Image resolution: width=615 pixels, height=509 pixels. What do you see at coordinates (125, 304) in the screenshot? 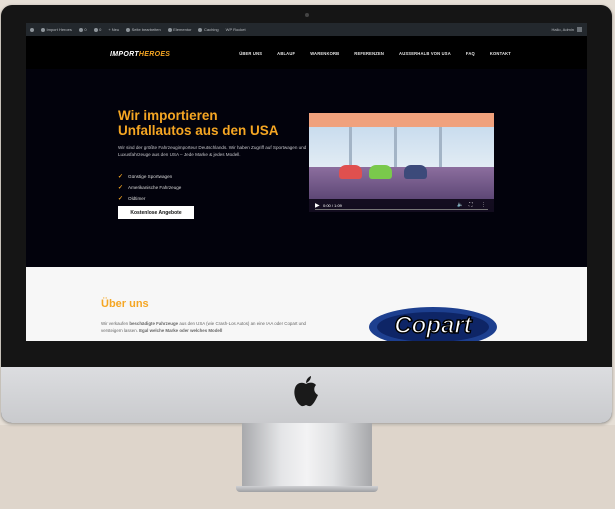
I see `about-title: Über uns` at bounding box center [125, 304].